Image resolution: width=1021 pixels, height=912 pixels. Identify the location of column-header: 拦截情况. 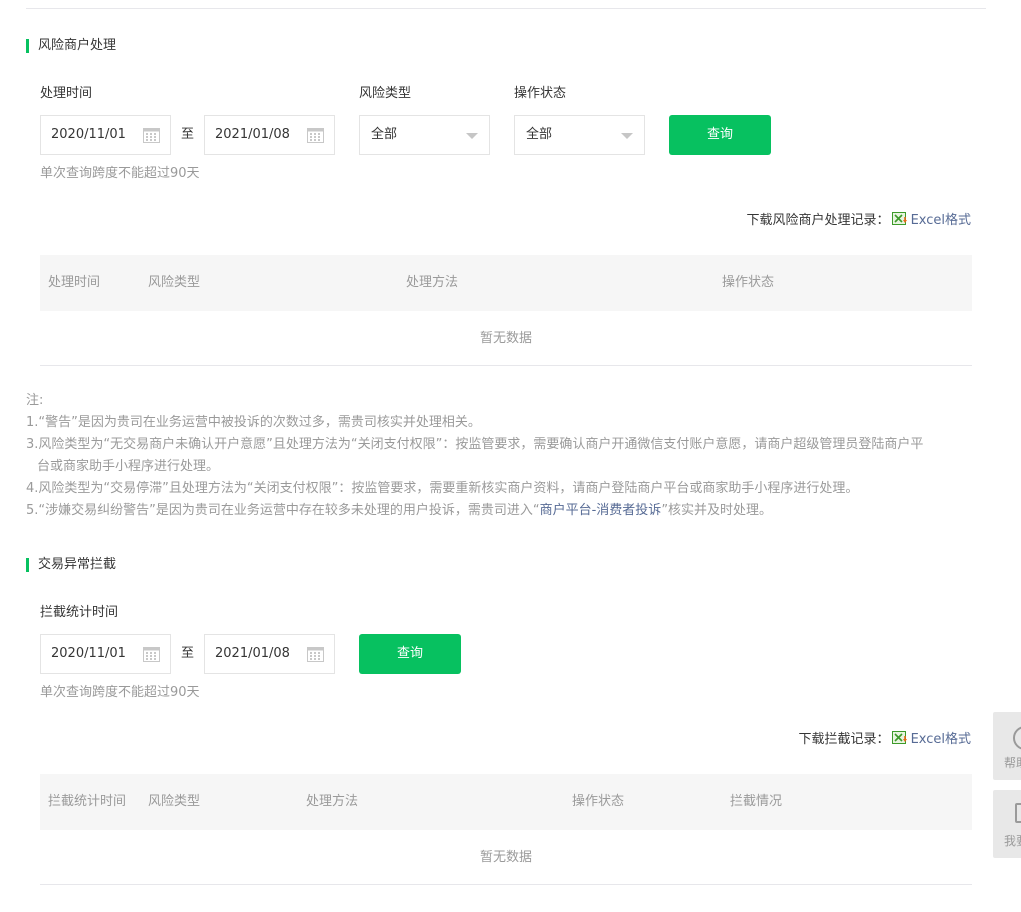
(756, 801).